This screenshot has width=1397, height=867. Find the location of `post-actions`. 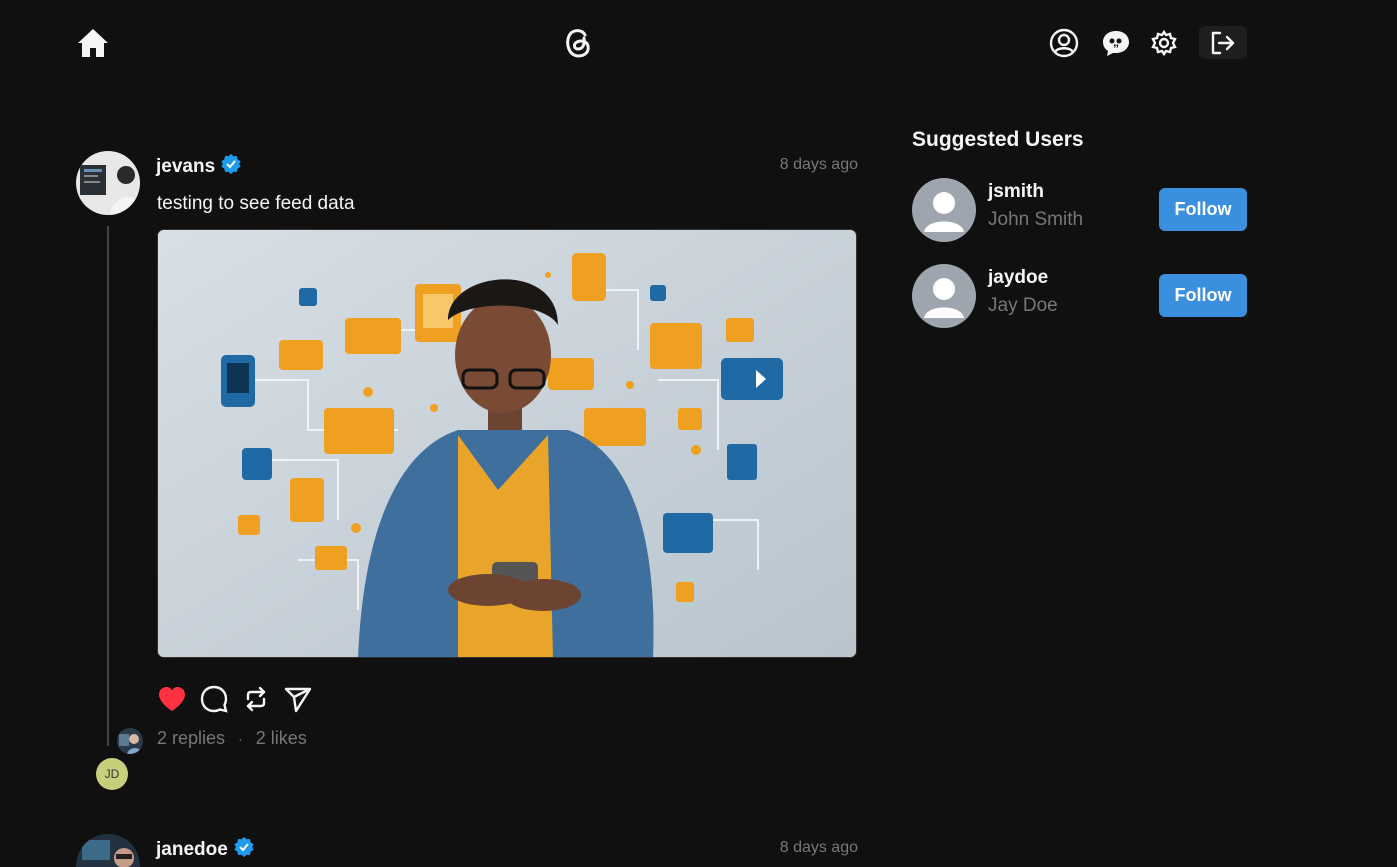

post-actions is located at coordinates (235, 699).